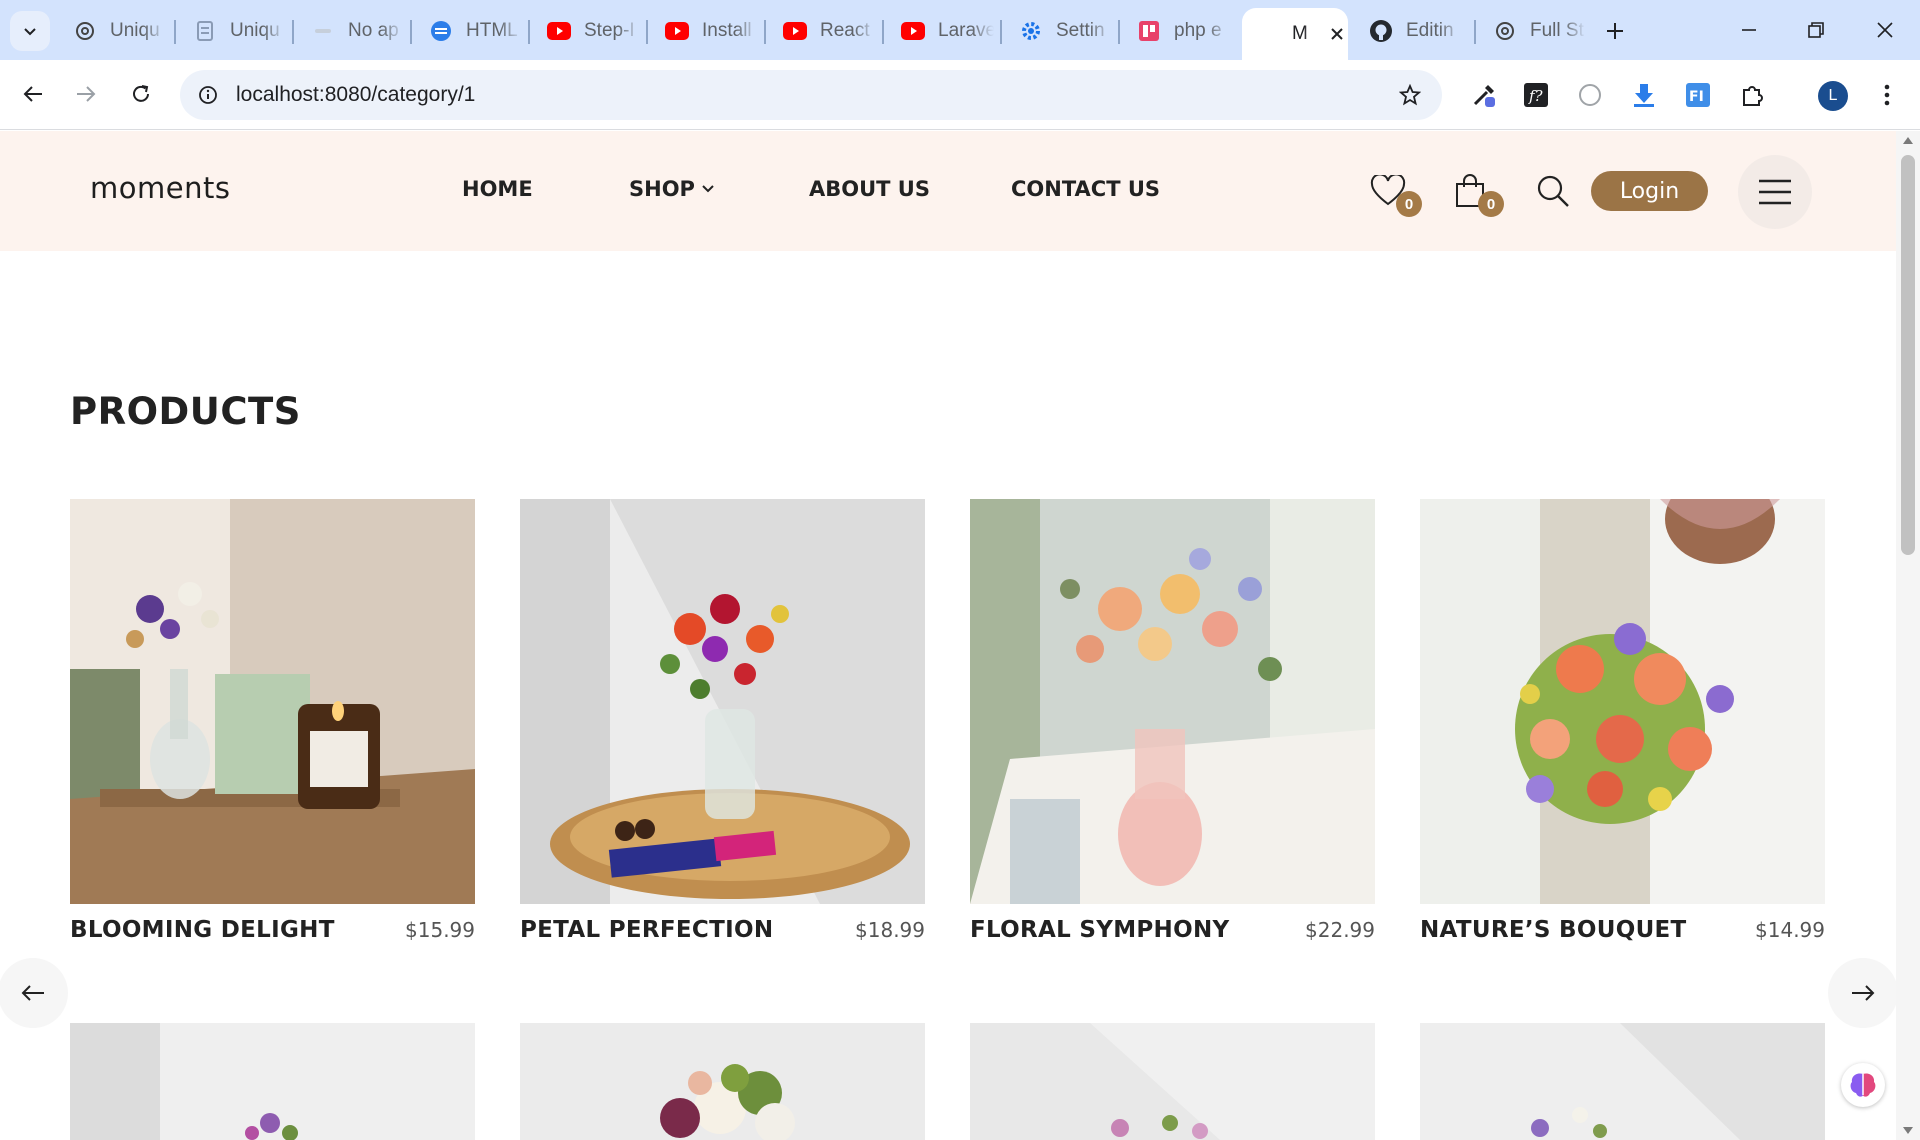  I want to click on course-icon, so click(1149, 31).